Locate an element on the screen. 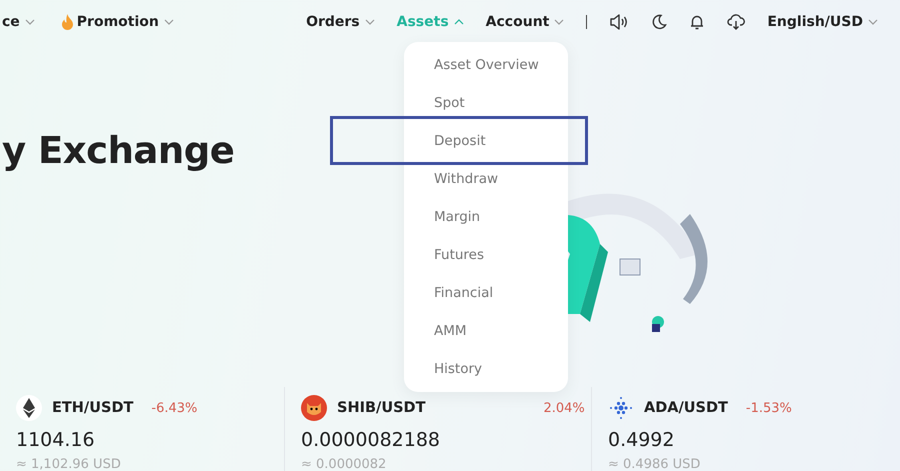  nav-menu-link: ce is located at coordinates (18, 22).